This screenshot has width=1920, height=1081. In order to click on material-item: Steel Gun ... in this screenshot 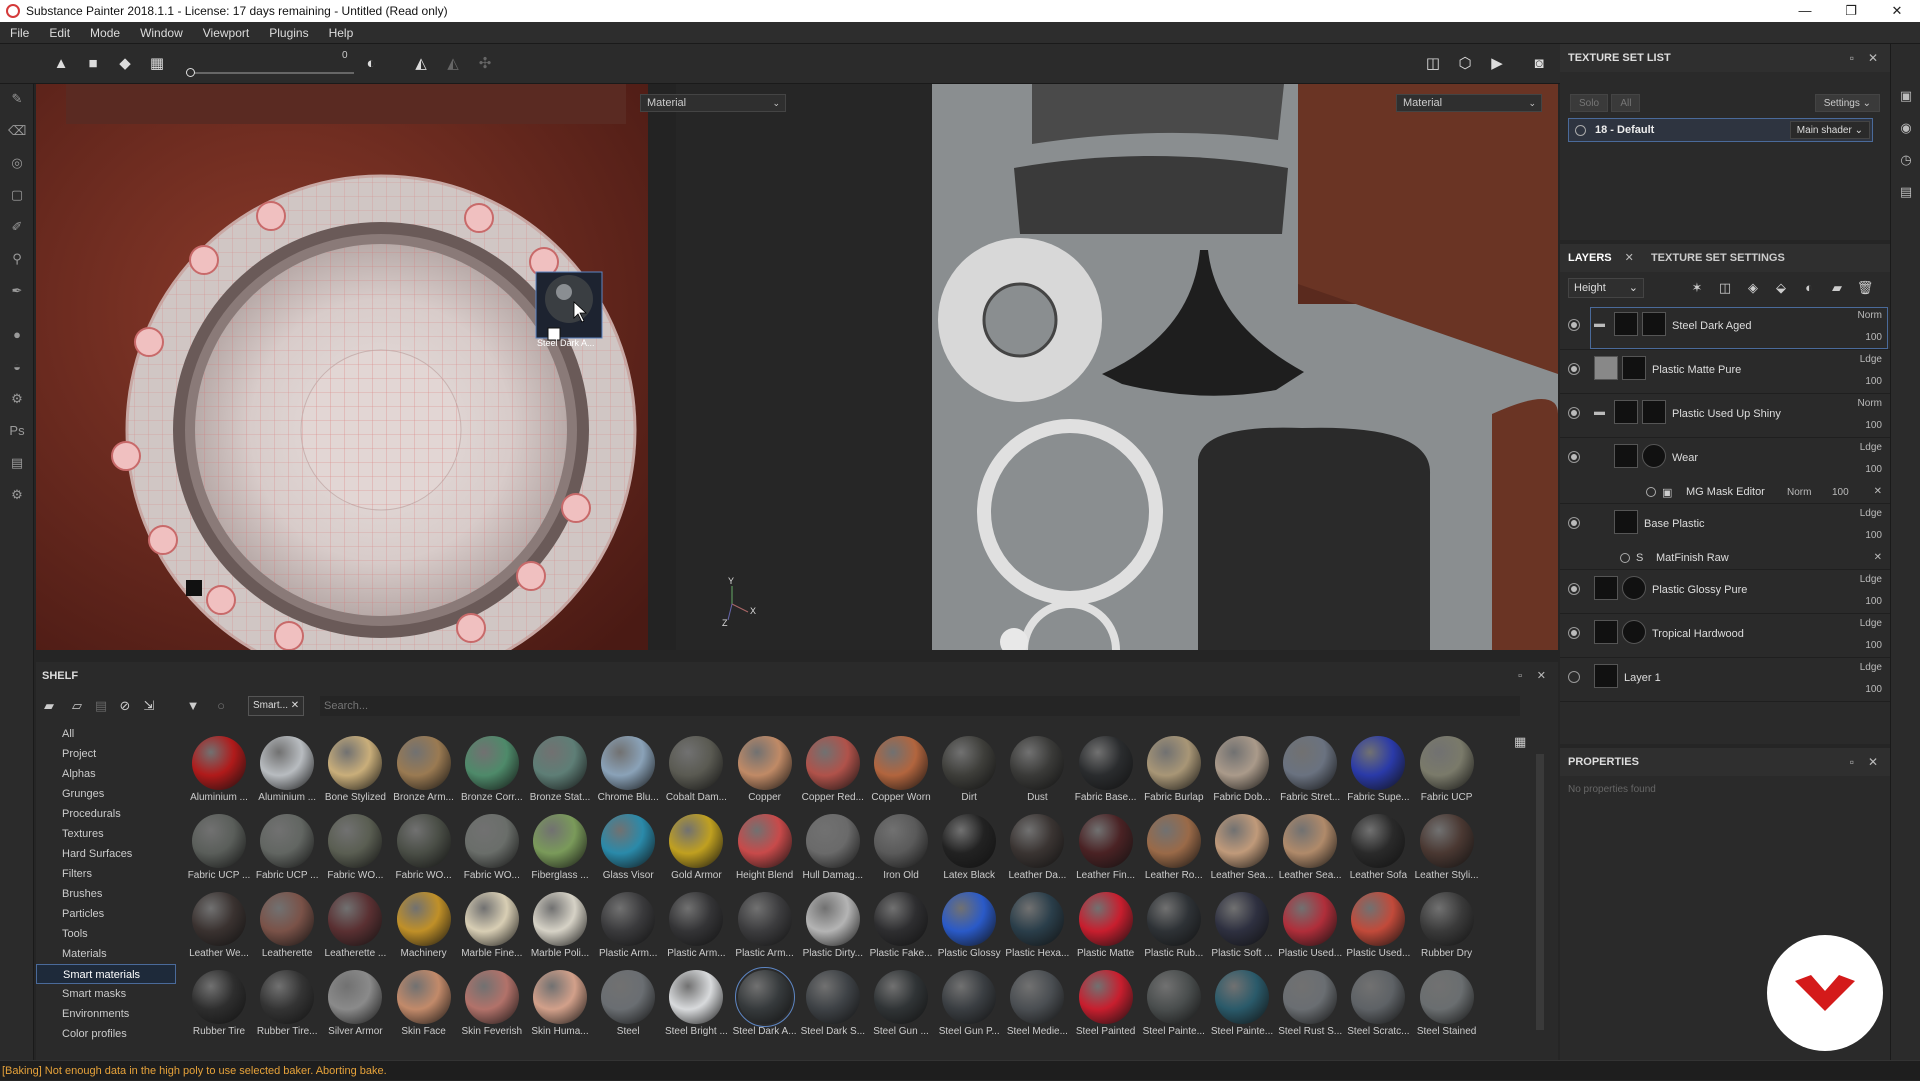, I will do `click(897, 1005)`.